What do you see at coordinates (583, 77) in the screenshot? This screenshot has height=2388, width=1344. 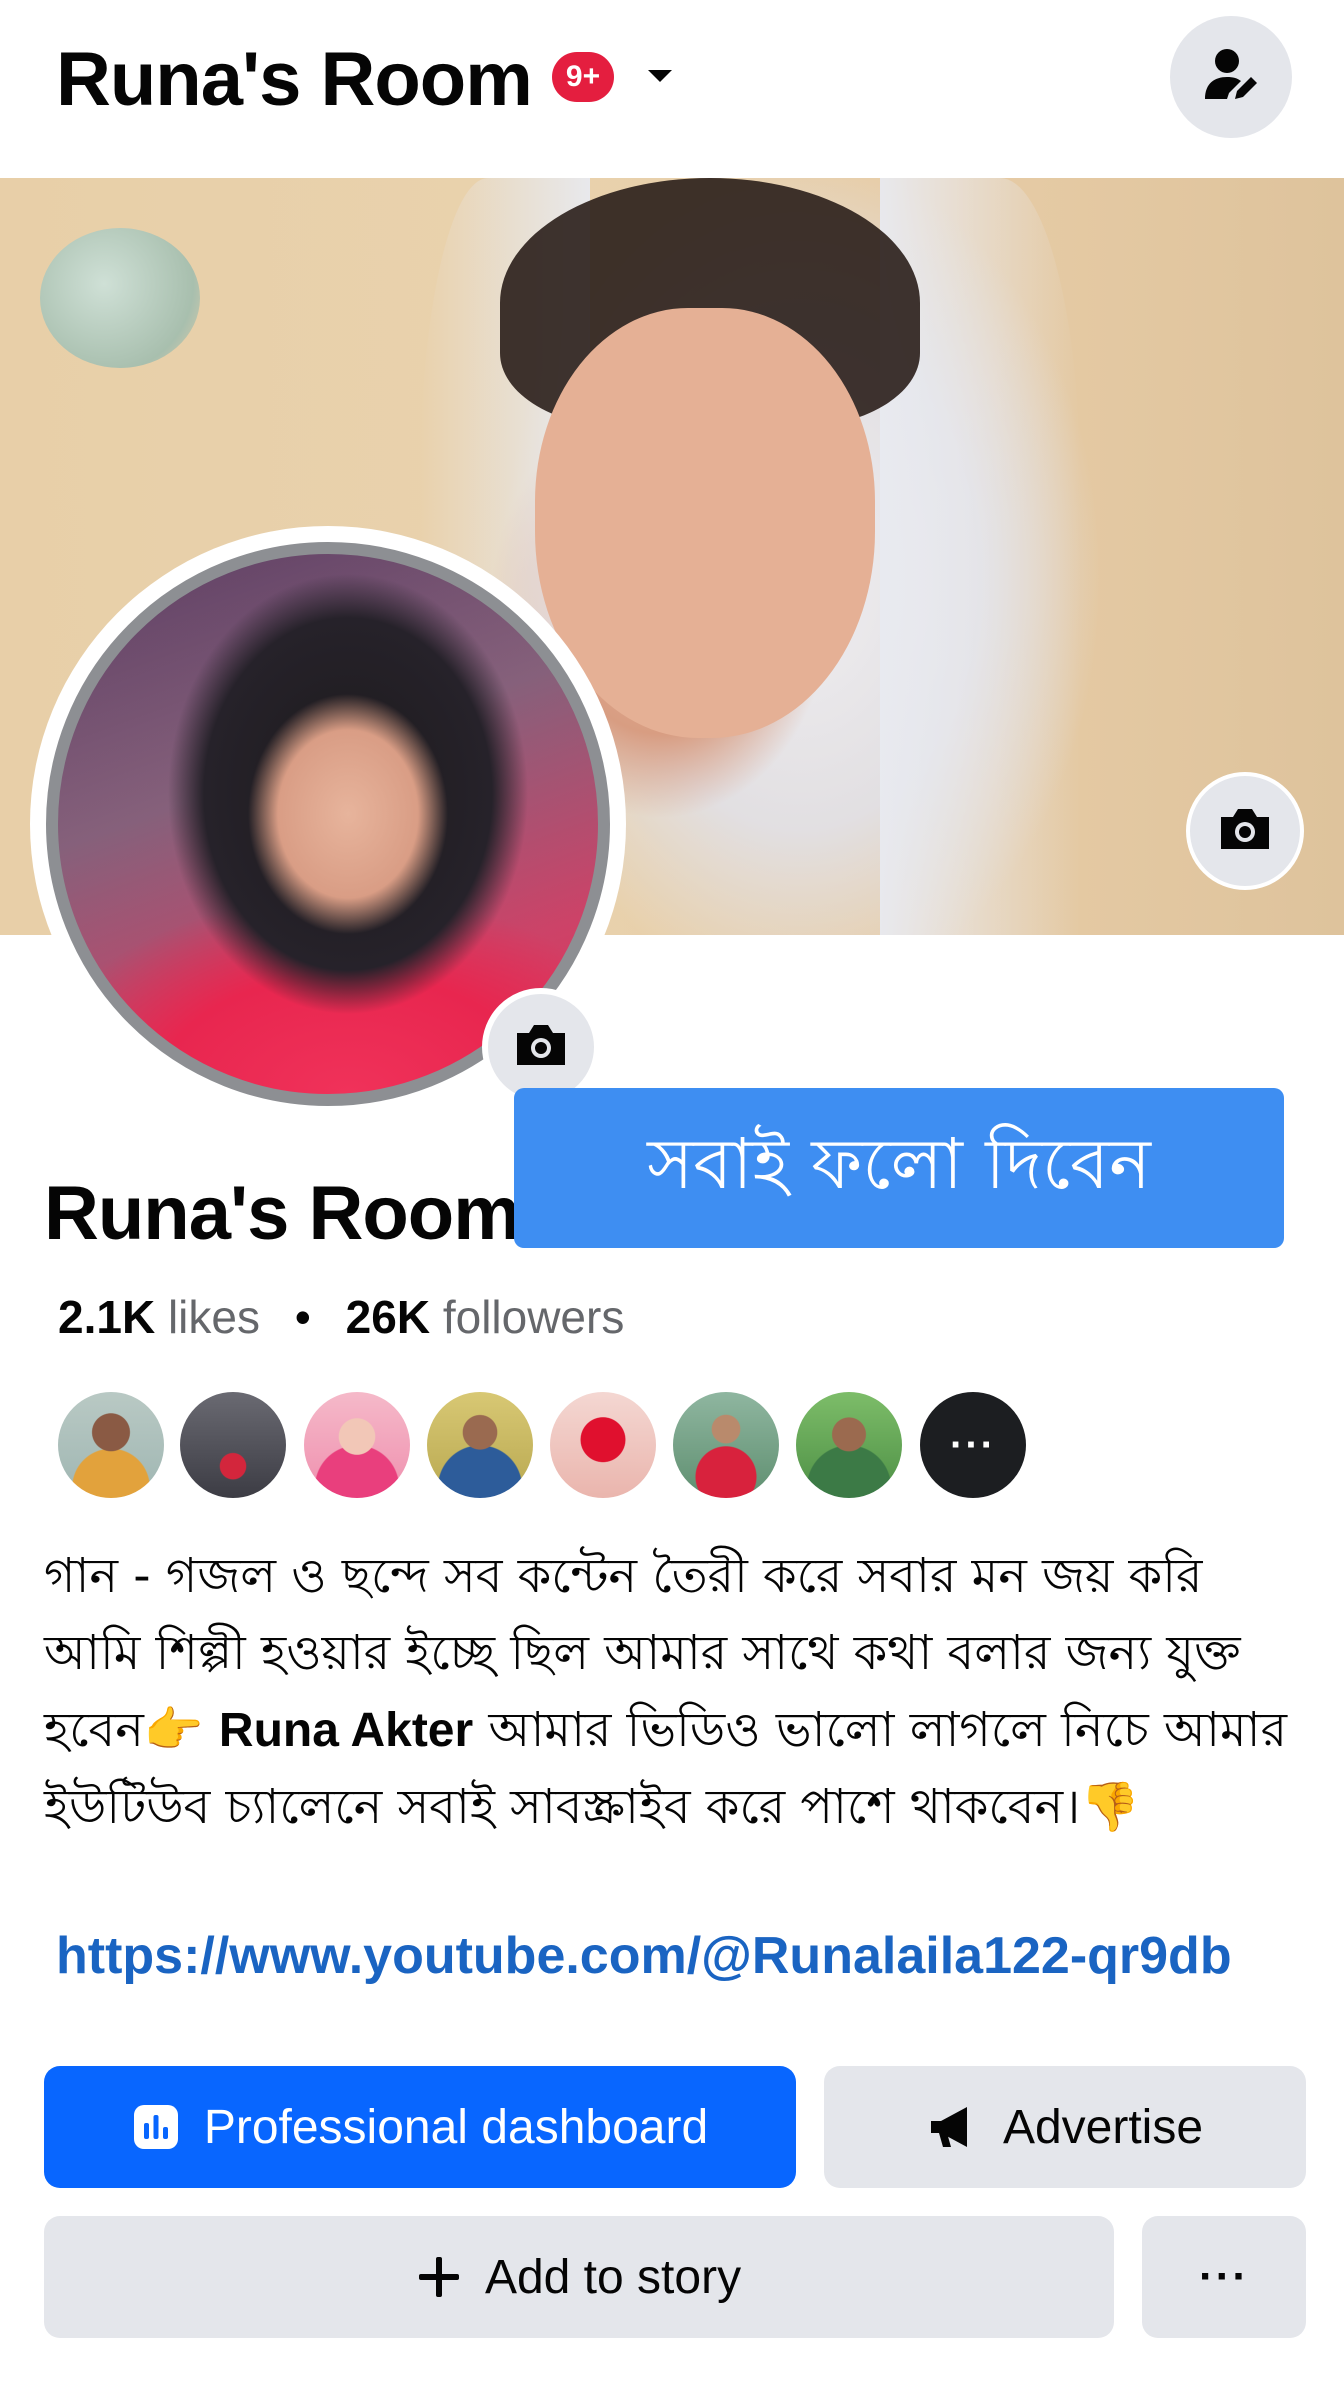 I see `notification-badge: 9+` at bounding box center [583, 77].